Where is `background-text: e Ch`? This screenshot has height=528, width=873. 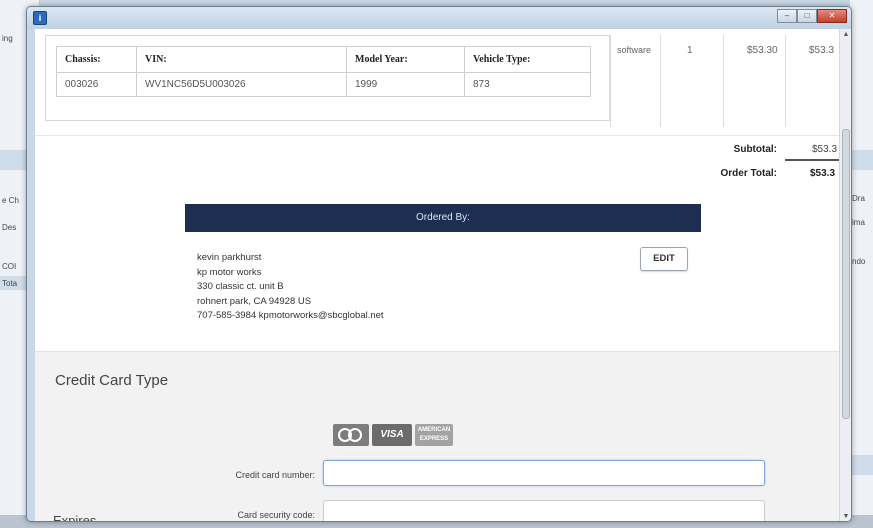
background-text: e Ch is located at coordinates (10, 200).